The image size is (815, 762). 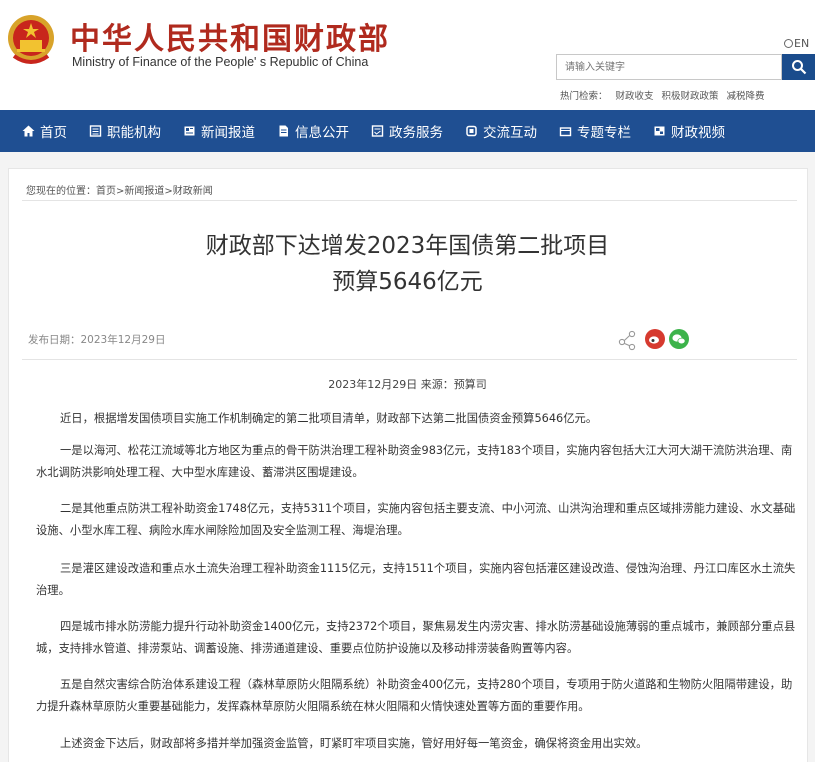 What do you see at coordinates (97, 340) in the screenshot?
I see `publish-date: 发布日期：2023年12月29日` at bounding box center [97, 340].